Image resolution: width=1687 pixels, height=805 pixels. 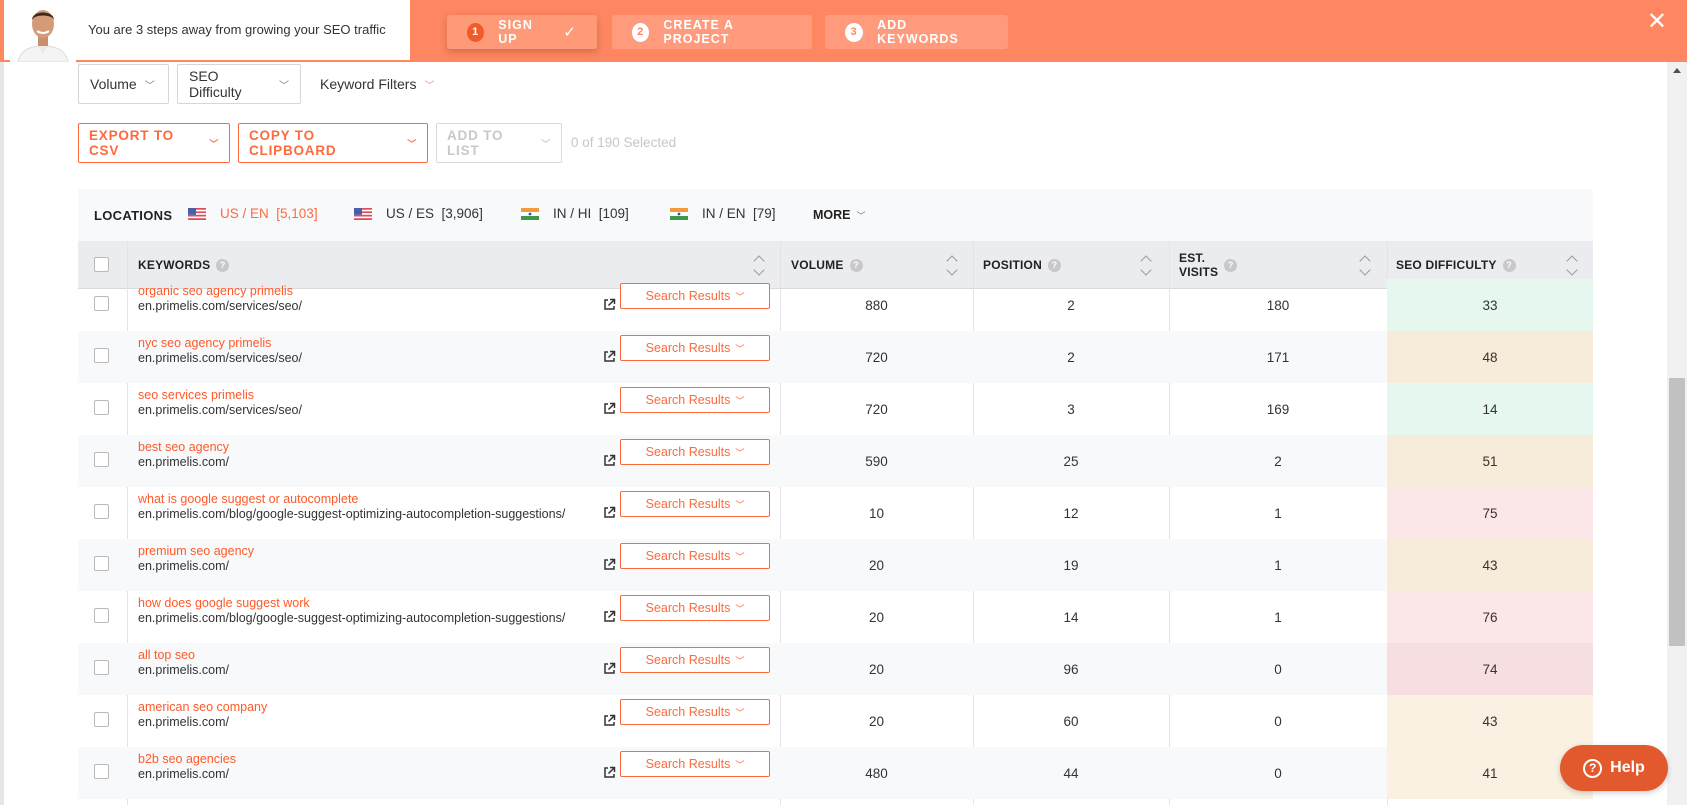 I want to click on est-visits-header-label-2: VISITS, so click(x=1199, y=272).